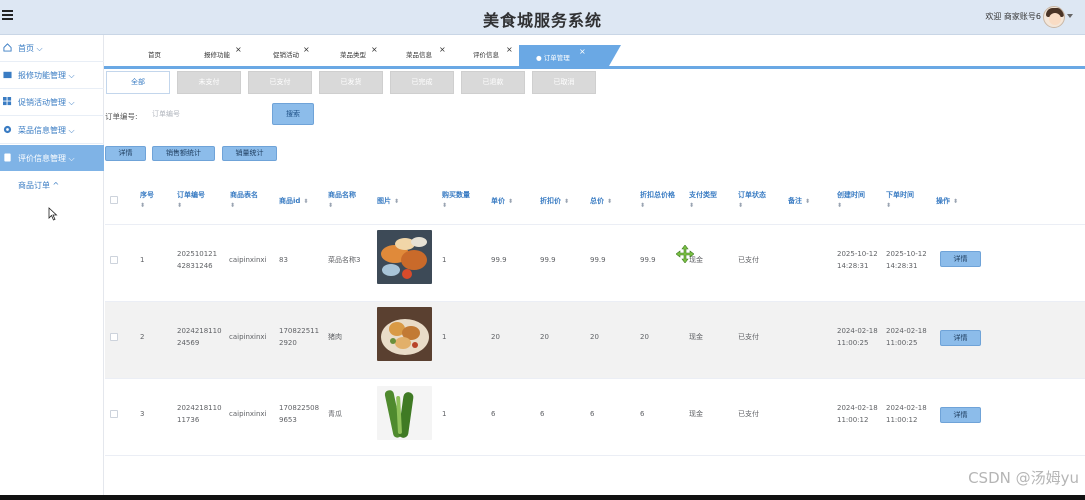 The image size is (1085, 500). Describe the element at coordinates (456, 199) in the screenshot. I see `header-qty: 购买数量 ⬍` at that location.